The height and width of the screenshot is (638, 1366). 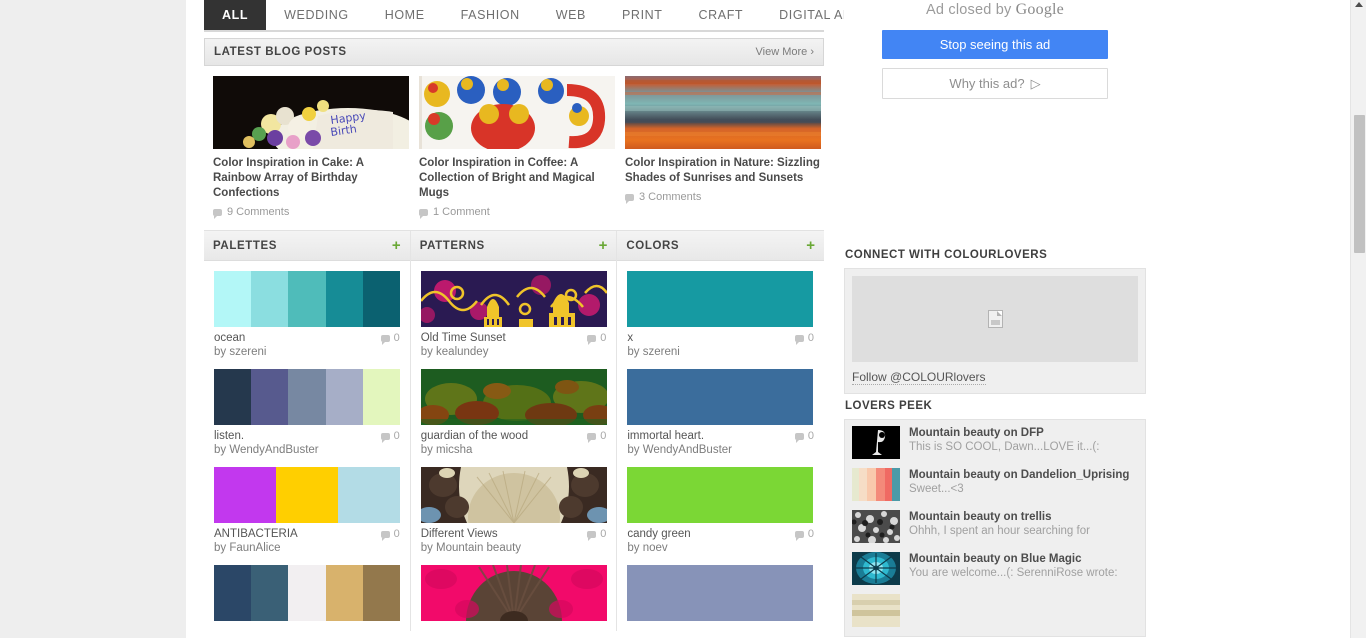 I want to click on color-item, so click(x=720, y=593).